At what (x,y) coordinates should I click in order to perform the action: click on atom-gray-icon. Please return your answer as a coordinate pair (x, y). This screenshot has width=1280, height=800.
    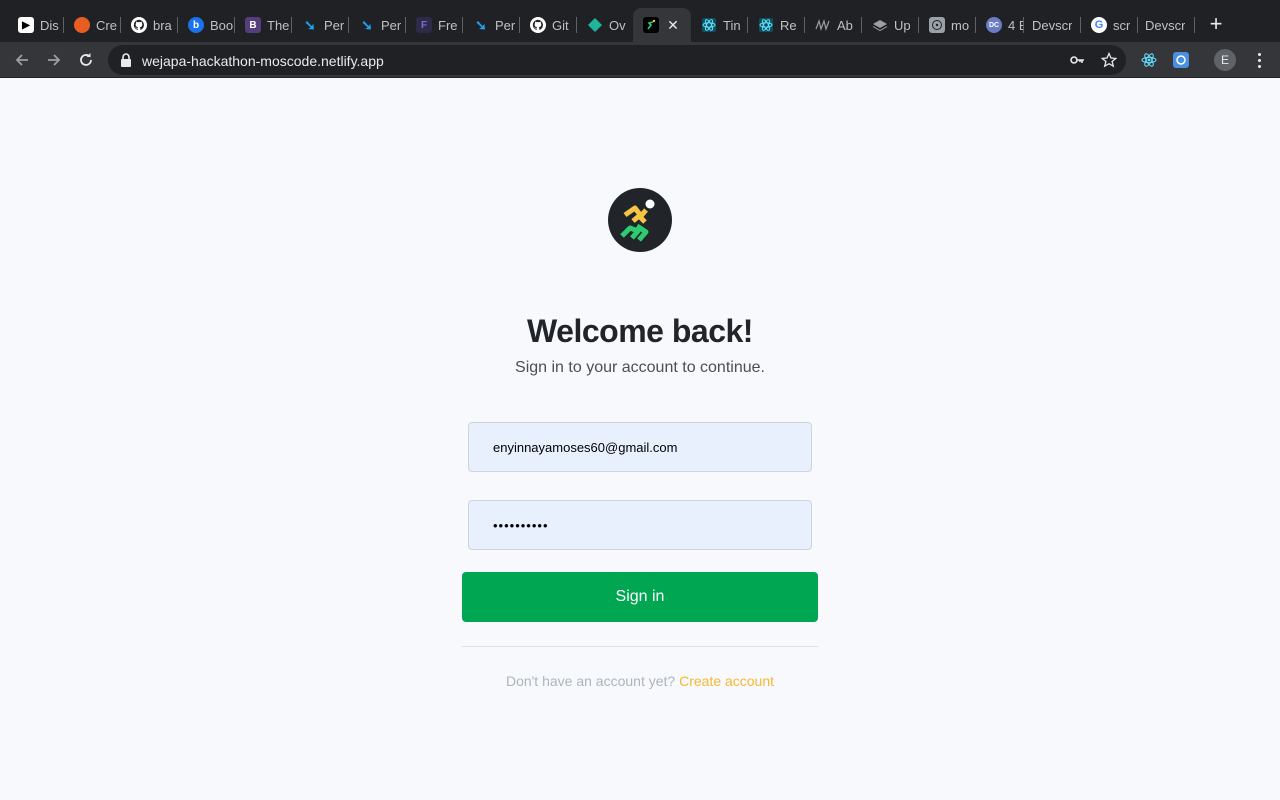
    Looking at the image, I should click on (937, 25).